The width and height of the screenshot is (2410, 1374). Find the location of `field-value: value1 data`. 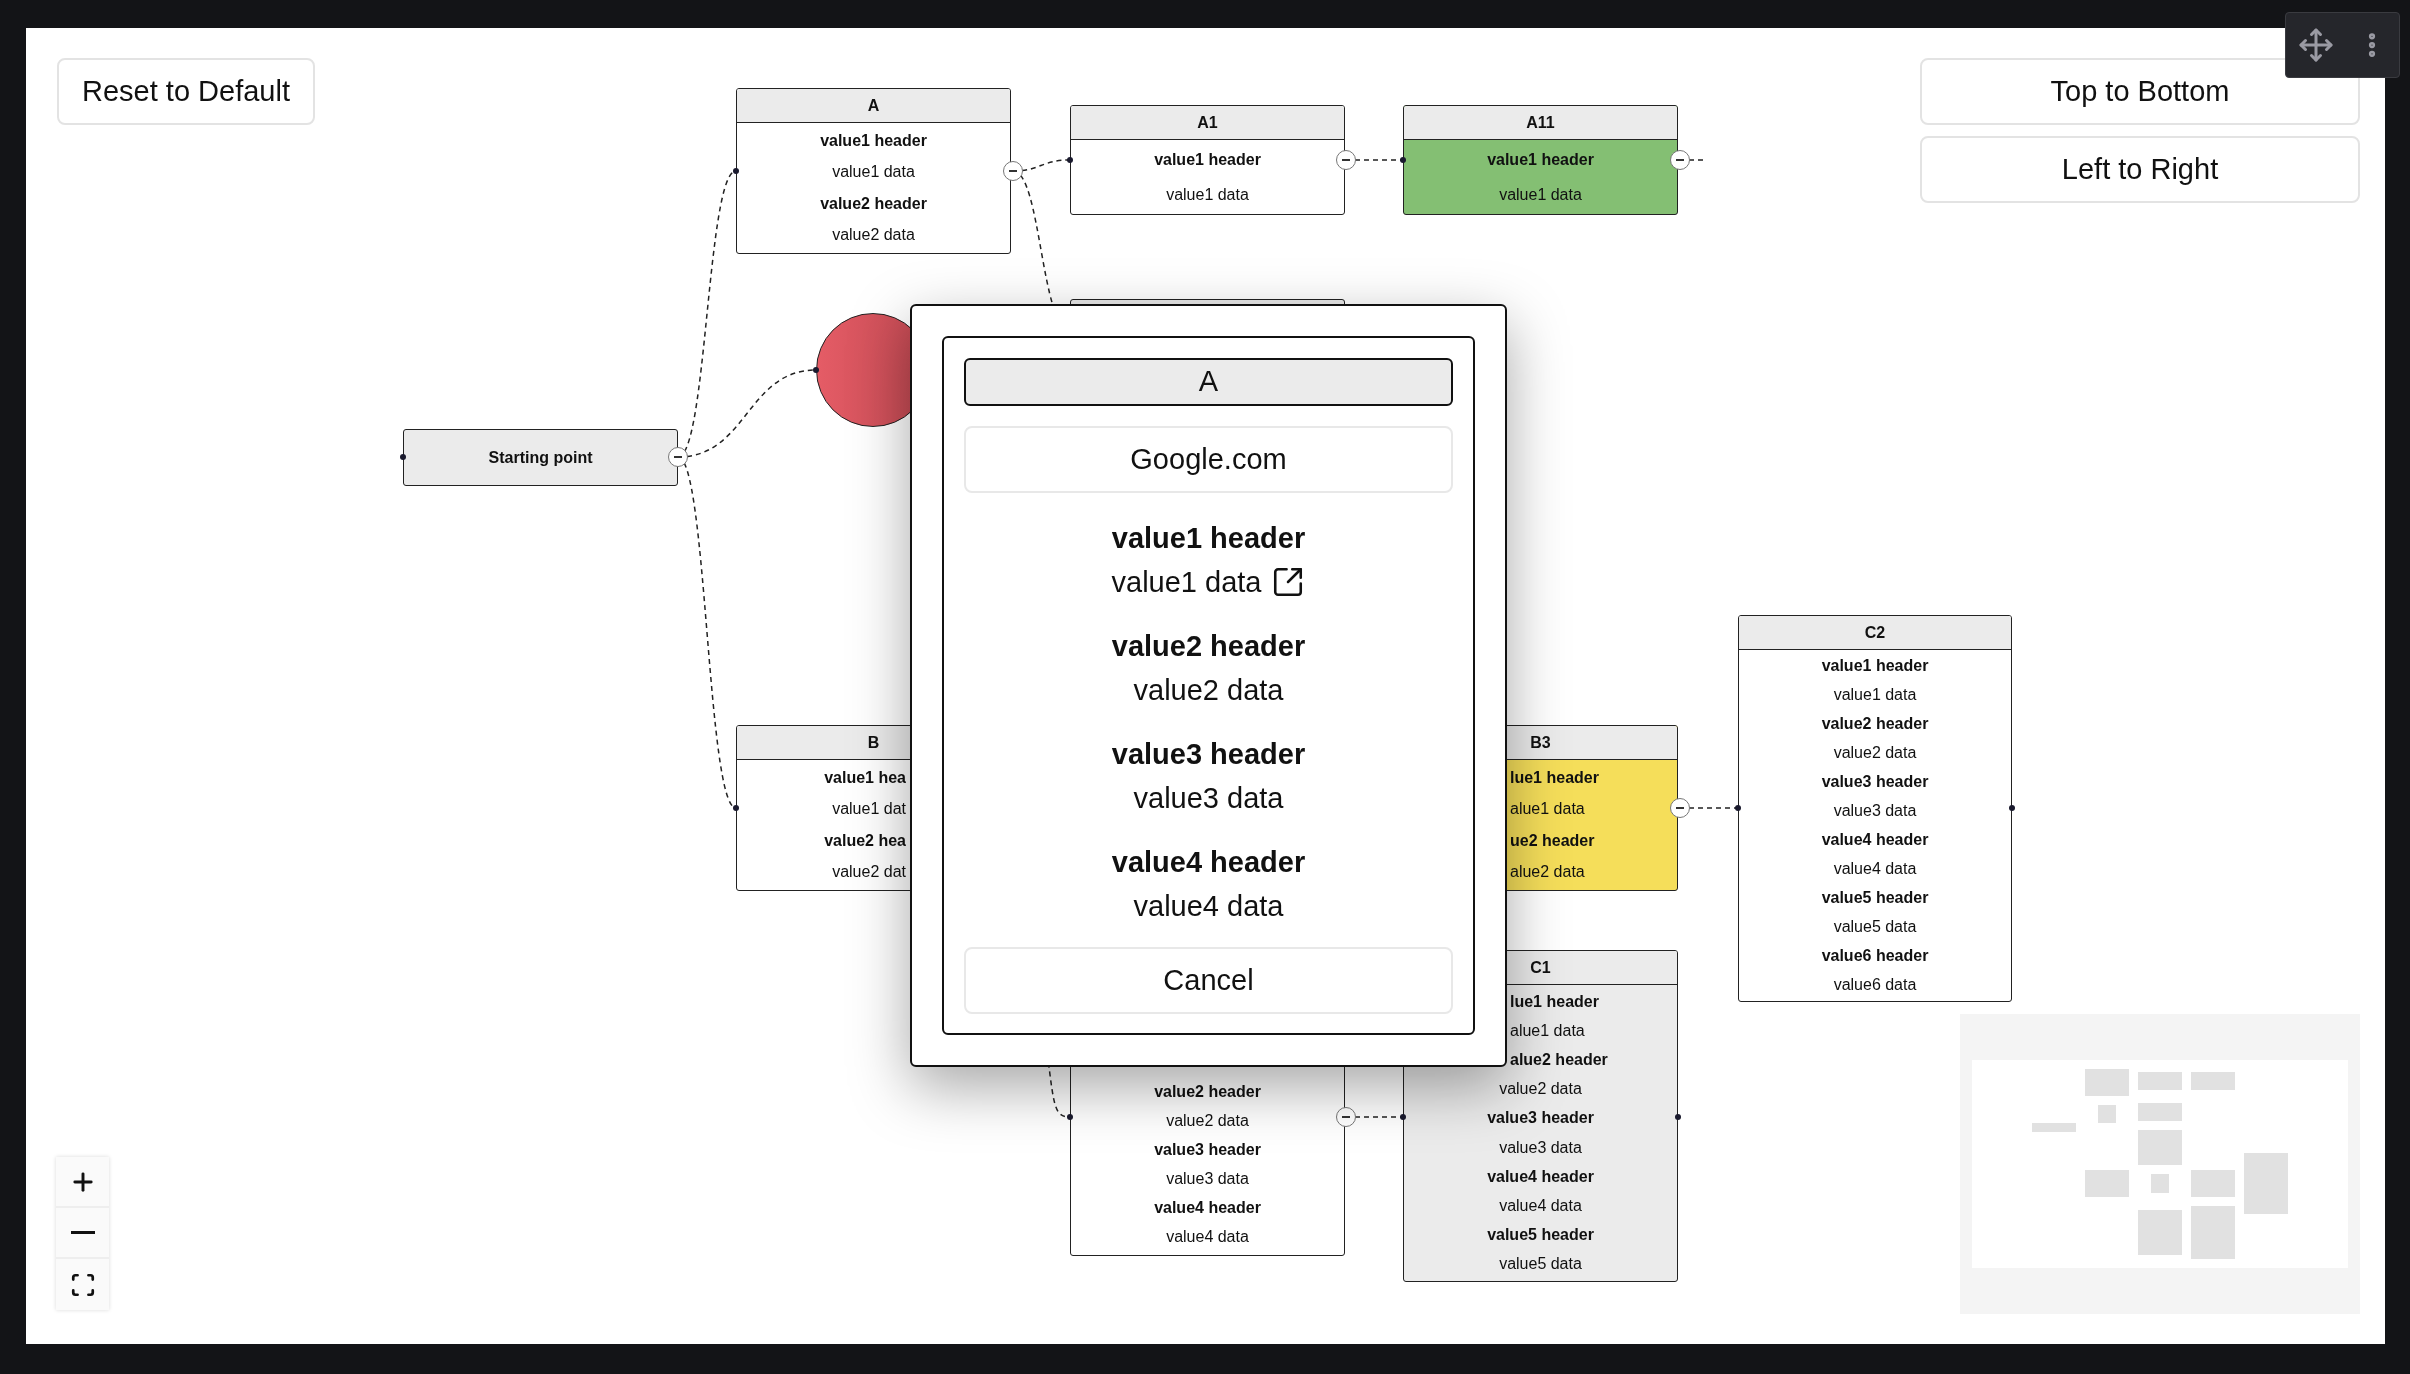

field-value: value1 data is located at coordinates (1186, 582).